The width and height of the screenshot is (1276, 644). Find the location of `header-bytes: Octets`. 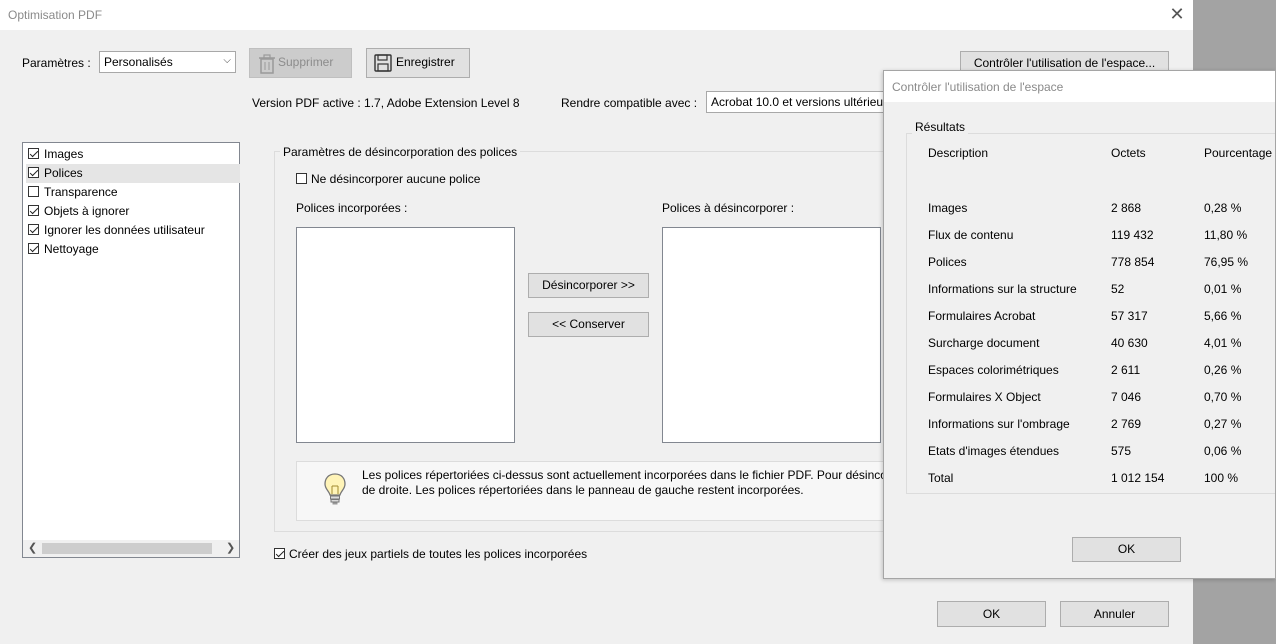

header-bytes: Octets is located at coordinates (1128, 153).